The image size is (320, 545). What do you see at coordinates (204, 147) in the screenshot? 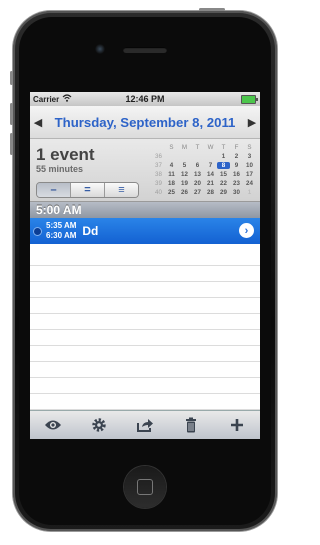
I see `mini-calendar-weekdays: S M T W T F S` at bounding box center [204, 147].